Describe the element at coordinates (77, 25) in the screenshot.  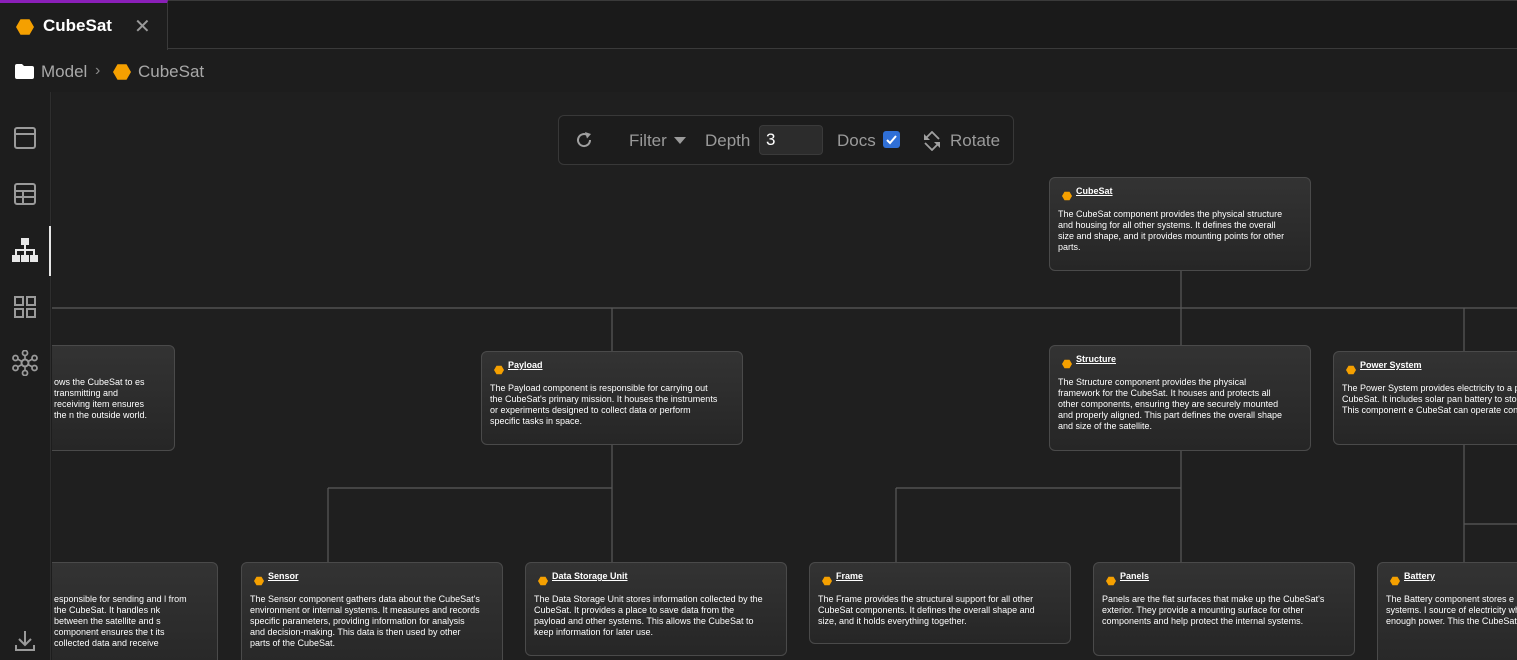
I see `tab-title: CubeSat` at that location.